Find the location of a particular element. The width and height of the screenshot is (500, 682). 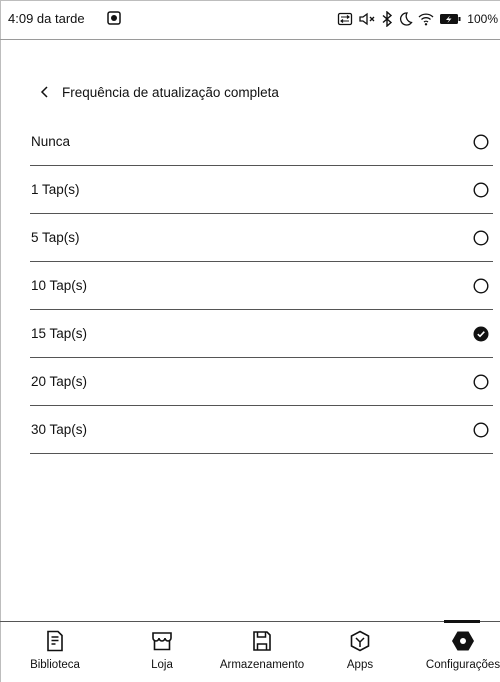

page-header: Frequência de atualização completa is located at coordinates (158, 92).